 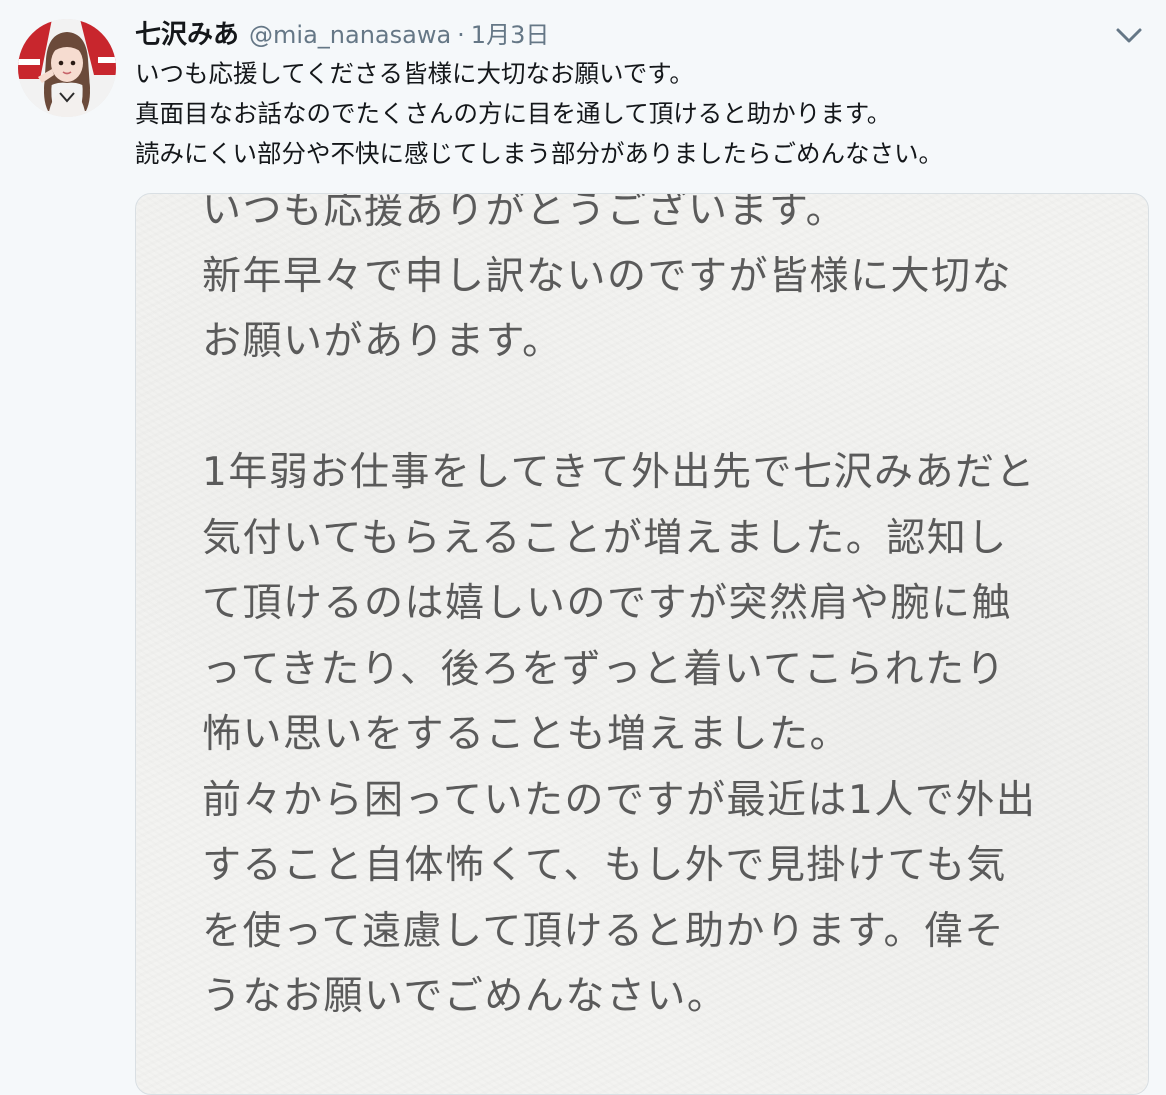 I want to click on memo-line: 前々から困っていたのですが最近は1人で外出, so click(x=619, y=800).